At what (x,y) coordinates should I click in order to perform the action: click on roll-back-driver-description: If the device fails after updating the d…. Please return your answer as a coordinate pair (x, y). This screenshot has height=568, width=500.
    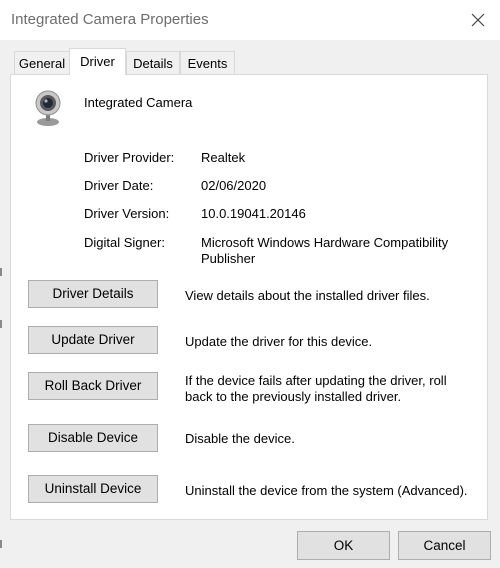
    Looking at the image, I should click on (316, 388).